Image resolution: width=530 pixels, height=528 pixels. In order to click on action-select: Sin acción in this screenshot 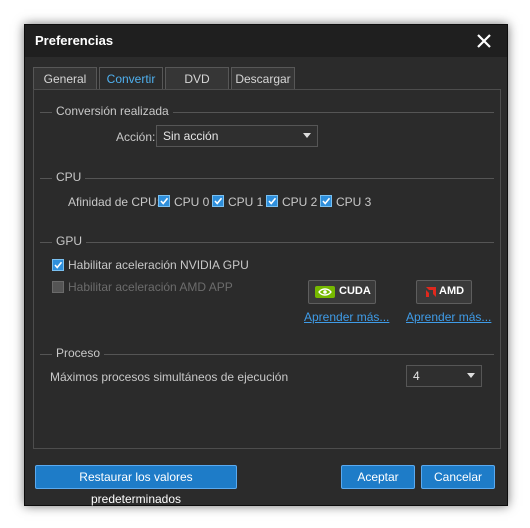, I will do `click(237, 136)`.